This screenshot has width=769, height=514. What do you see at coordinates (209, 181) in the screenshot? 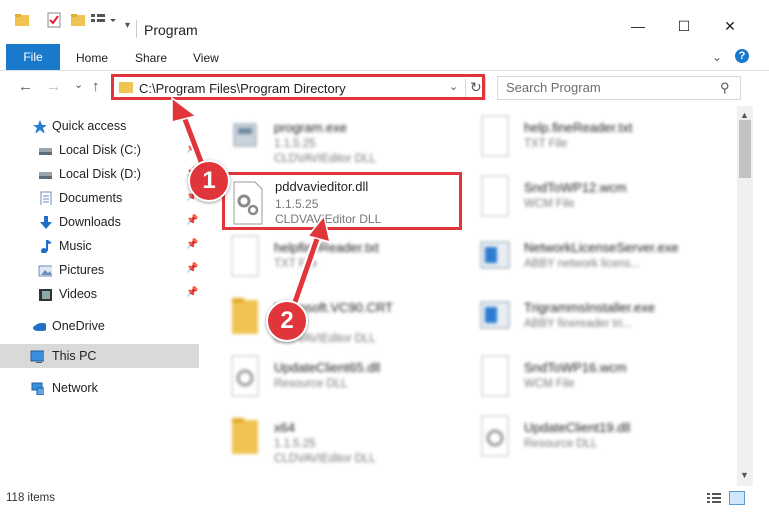
I see `step-badge-1: 1` at bounding box center [209, 181].